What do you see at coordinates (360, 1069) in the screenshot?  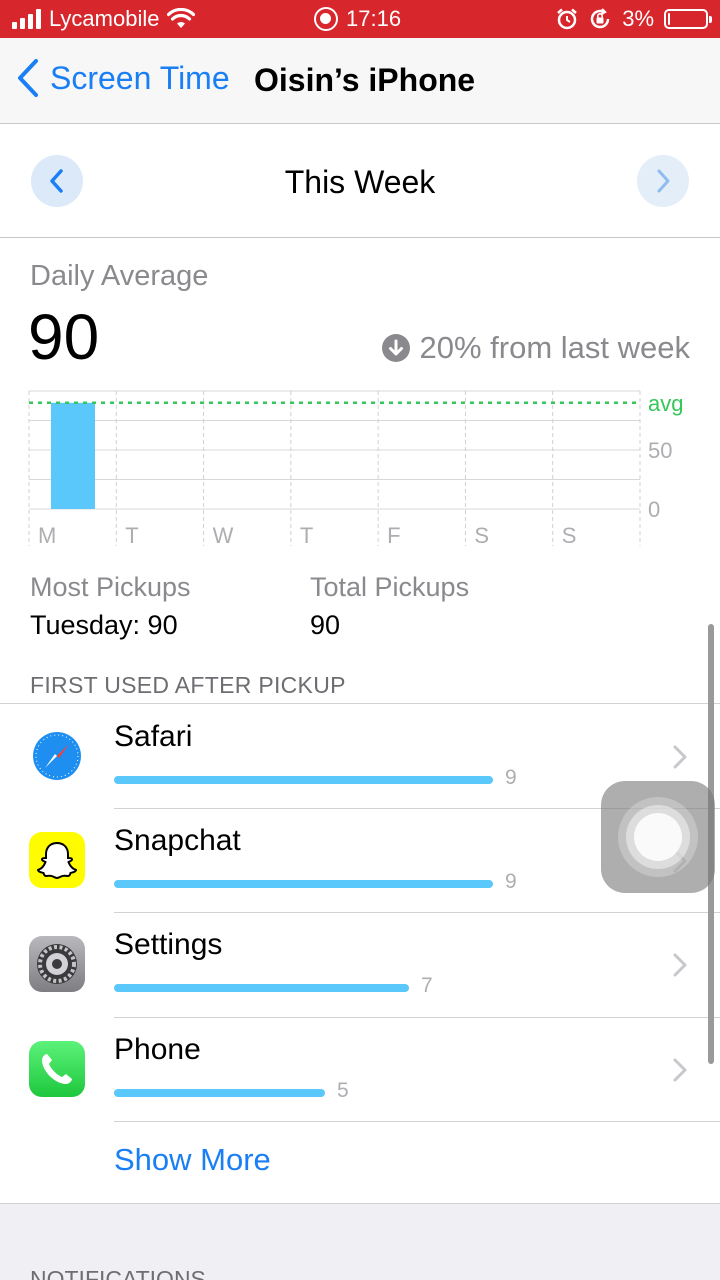 I see `list-item-phone: Phone 5` at bounding box center [360, 1069].